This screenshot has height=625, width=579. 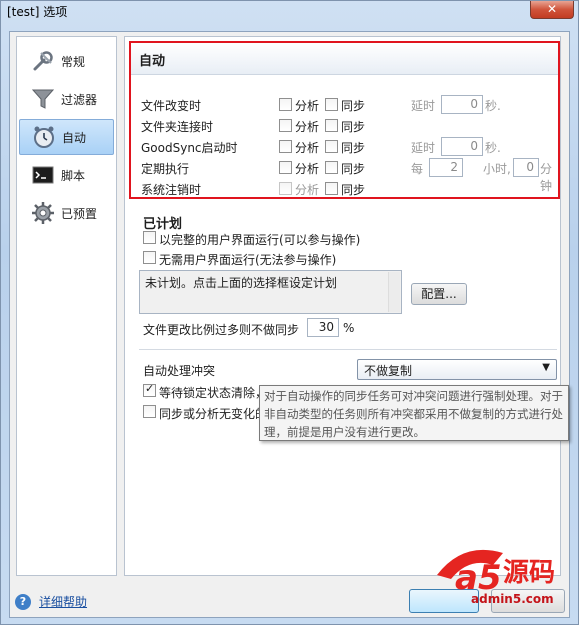 I want to click on no-change-checkbox, so click(x=149, y=411).